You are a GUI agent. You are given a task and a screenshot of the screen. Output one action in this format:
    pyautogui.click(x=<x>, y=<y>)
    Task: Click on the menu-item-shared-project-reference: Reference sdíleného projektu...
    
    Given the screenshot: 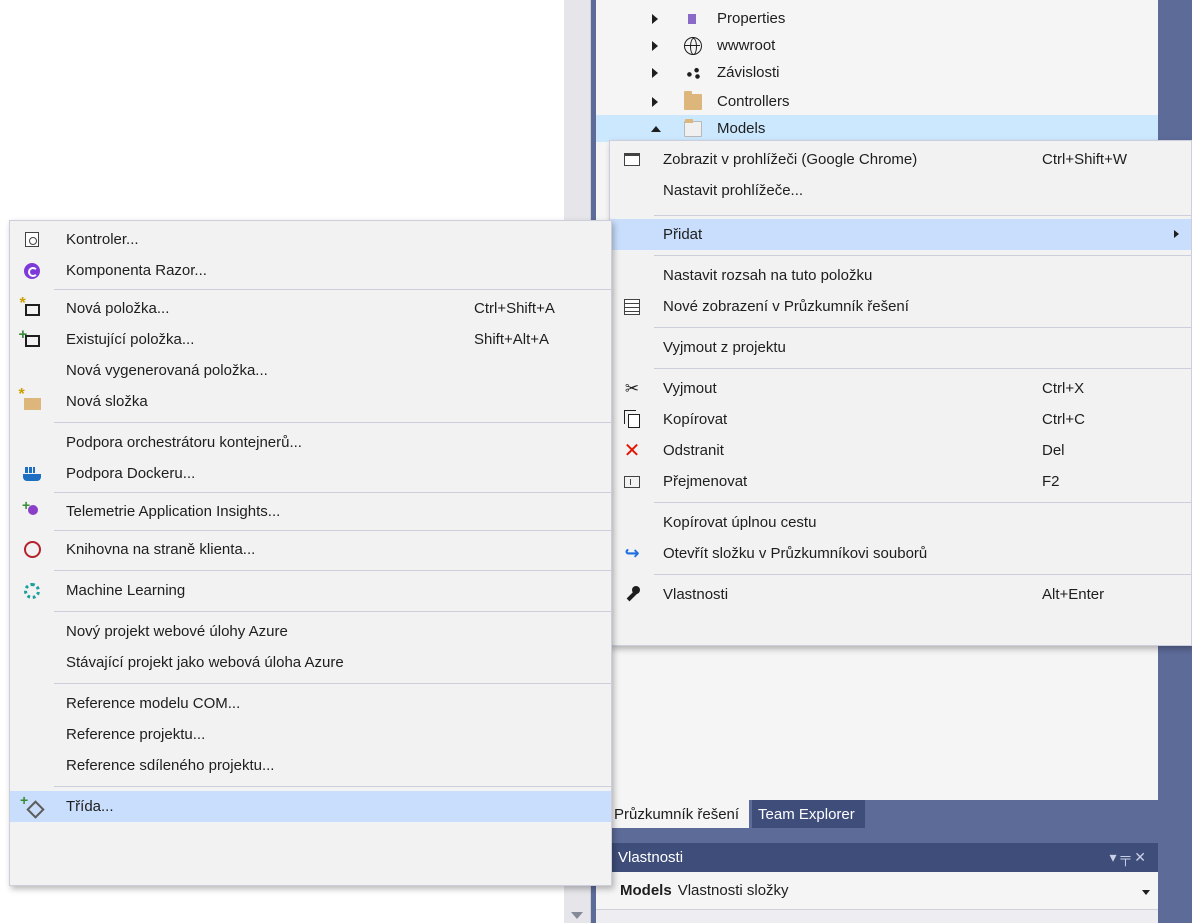 What is the action you would take?
    pyautogui.click(x=310, y=765)
    